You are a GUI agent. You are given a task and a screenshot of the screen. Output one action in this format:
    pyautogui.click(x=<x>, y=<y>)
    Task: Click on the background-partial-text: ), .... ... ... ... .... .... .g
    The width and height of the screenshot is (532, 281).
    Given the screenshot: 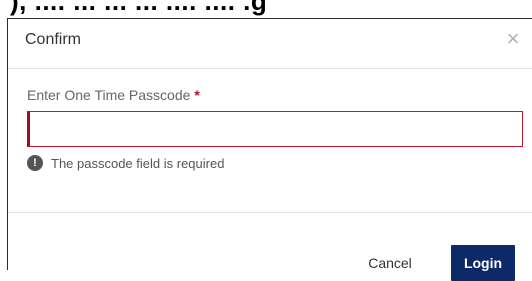 What is the action you would take?
    pyautogui.click(x=139, y=8)
    